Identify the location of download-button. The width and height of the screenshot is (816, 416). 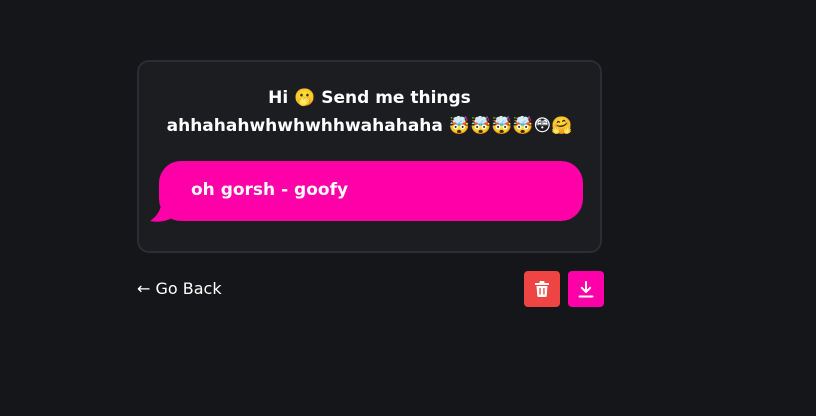
(586, 289).